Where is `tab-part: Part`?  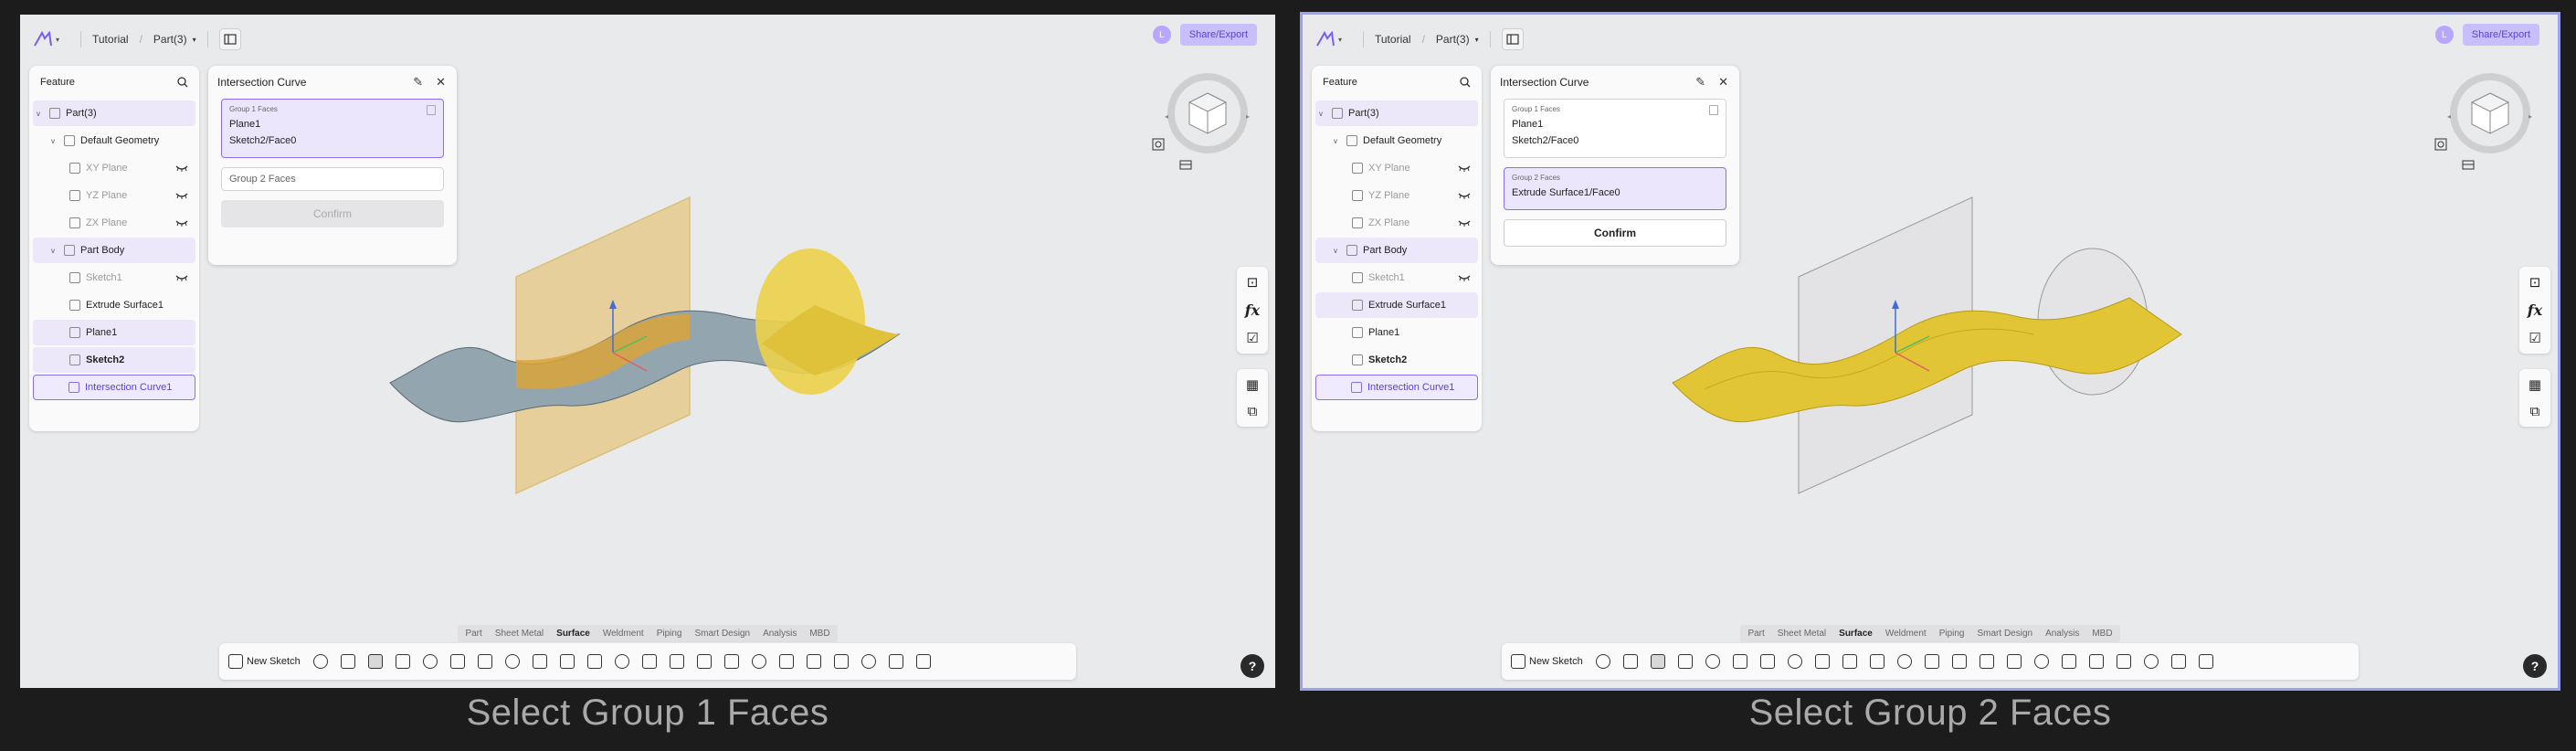
tab-part: Part is located at coordinates (1756, 634).